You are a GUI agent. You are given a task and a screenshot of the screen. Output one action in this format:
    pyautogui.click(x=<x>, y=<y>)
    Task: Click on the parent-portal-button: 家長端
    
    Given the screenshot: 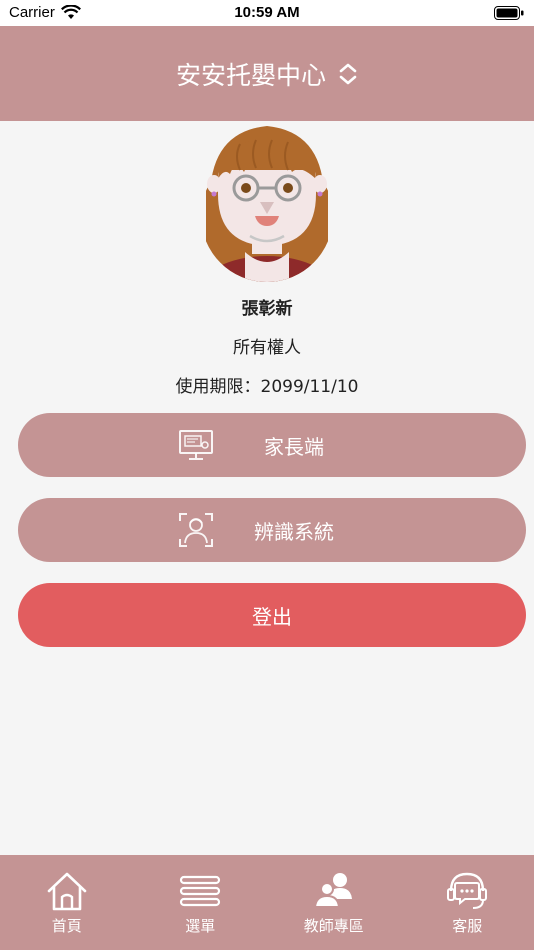 What is the action you would take?
    pyautogui.click(x=272, y=445)
    